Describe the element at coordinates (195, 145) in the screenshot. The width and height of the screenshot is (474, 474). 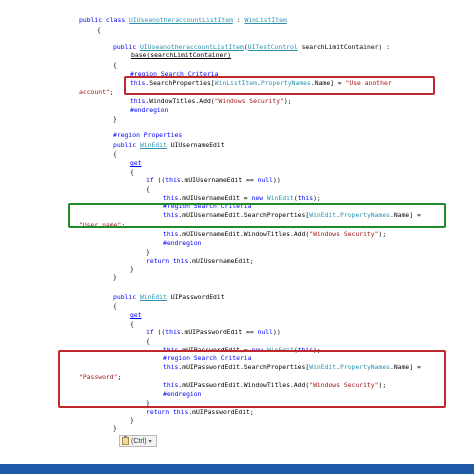
I see `code-token: UIUsernameEdit` at that location.